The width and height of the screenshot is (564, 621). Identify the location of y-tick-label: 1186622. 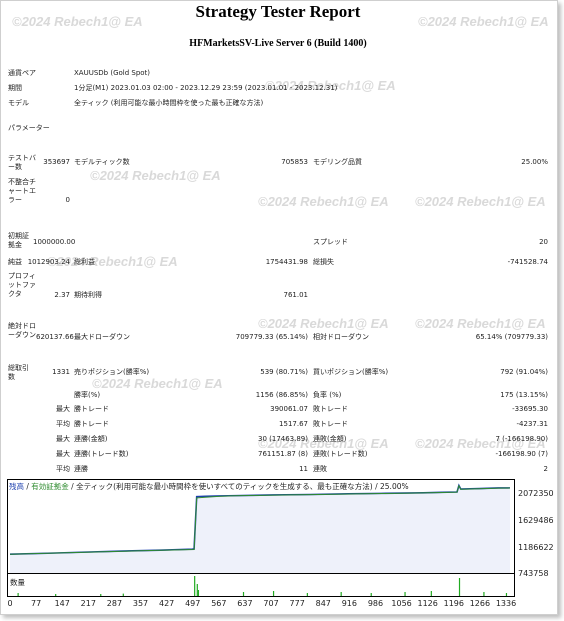
(536, 547).